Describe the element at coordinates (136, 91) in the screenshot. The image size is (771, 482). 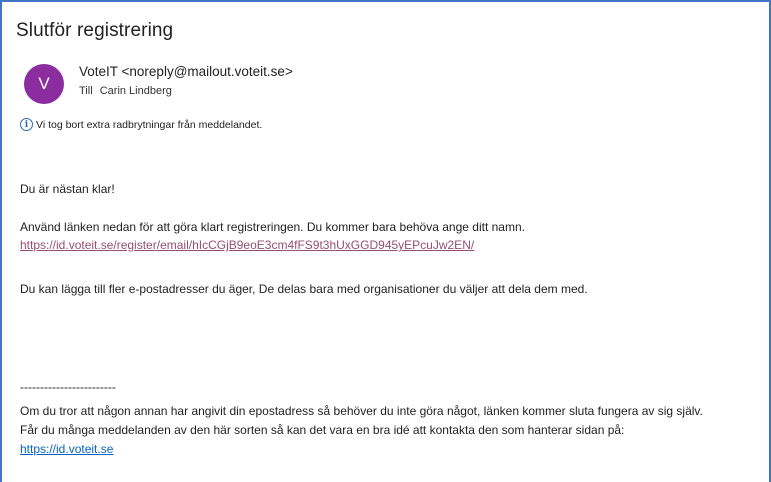
I see `recipient-name: Carin Lindberg` at that location.